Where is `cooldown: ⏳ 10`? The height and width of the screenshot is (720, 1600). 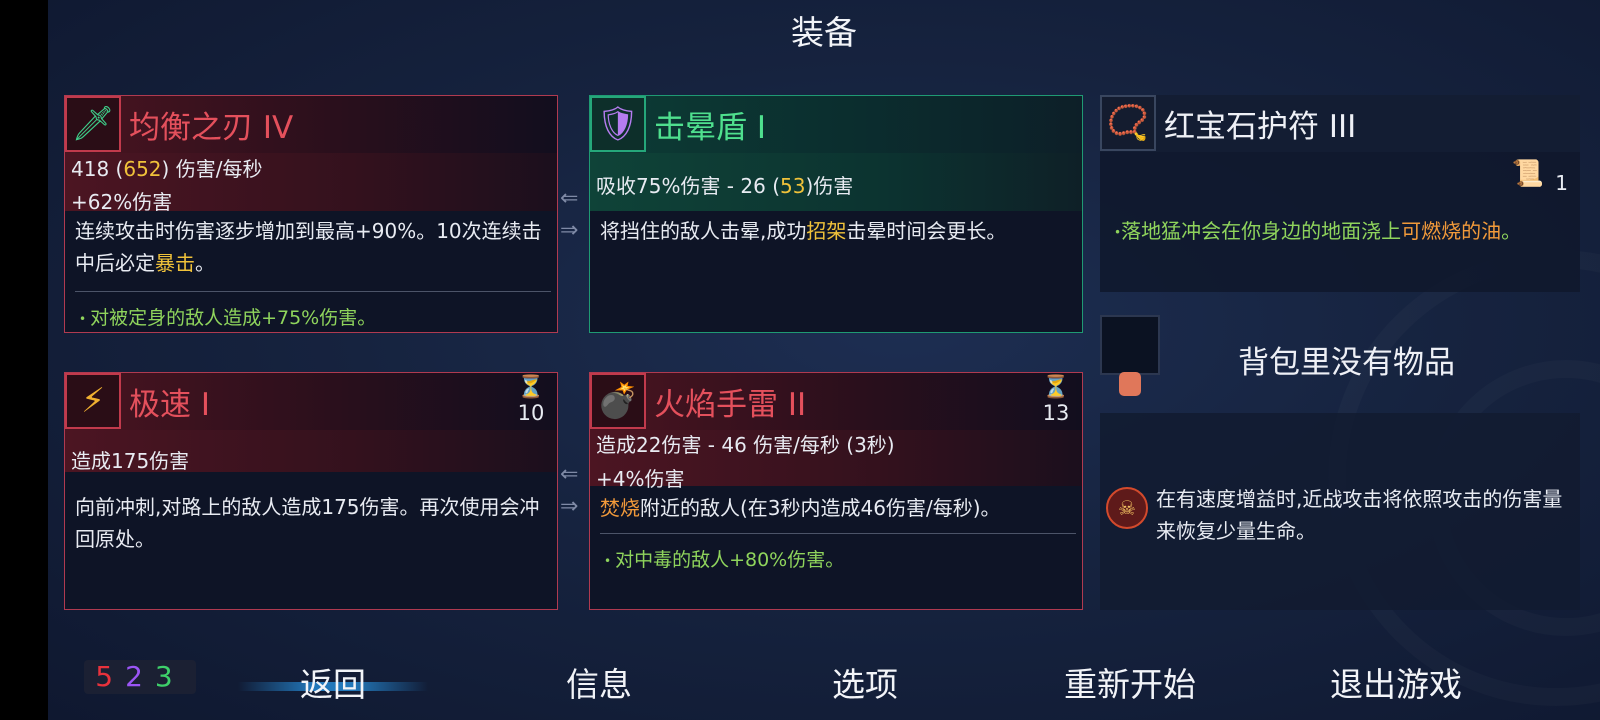
cooldown: ⏳ 10 is located at coordinates (531, 400).